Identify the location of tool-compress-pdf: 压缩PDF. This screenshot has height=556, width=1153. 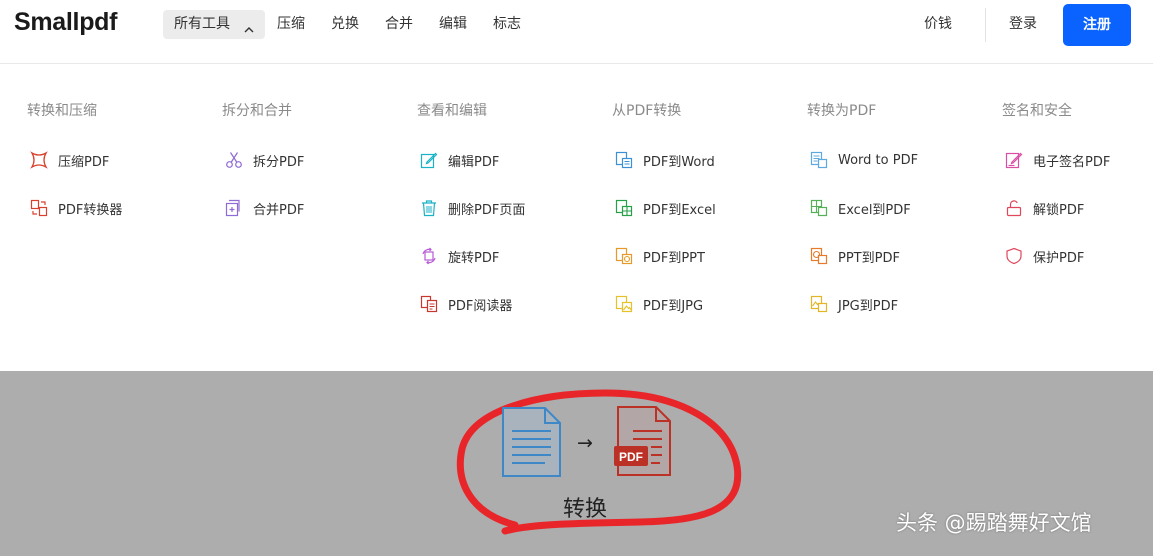
(69, 160).